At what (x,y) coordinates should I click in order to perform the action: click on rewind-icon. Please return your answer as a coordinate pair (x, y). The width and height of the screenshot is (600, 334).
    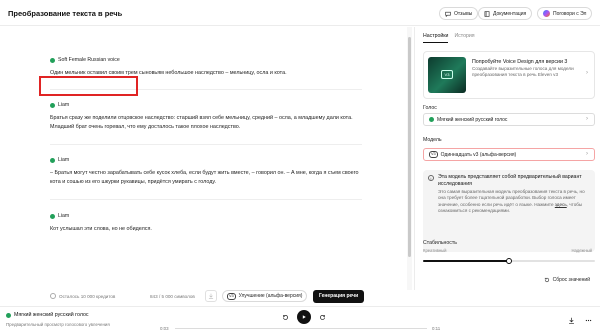
    Looking at the image, I should click on (285, 317).